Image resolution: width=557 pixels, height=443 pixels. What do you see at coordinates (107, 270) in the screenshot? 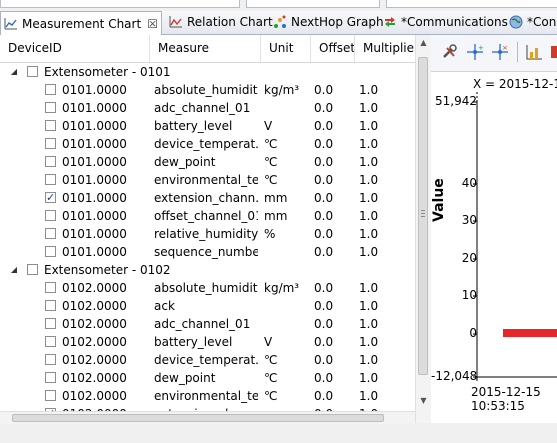
I see `group-name: Extensometer - 0102` at bounding box center [107, 270].